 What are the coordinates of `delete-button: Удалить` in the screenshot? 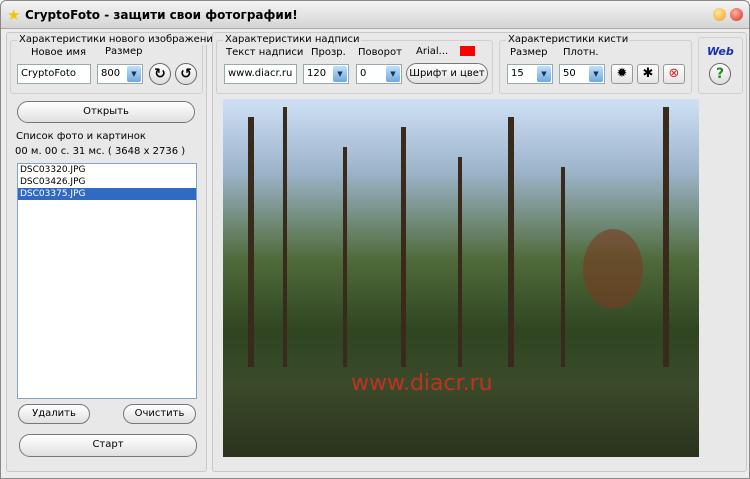 It's located at (54, 414).